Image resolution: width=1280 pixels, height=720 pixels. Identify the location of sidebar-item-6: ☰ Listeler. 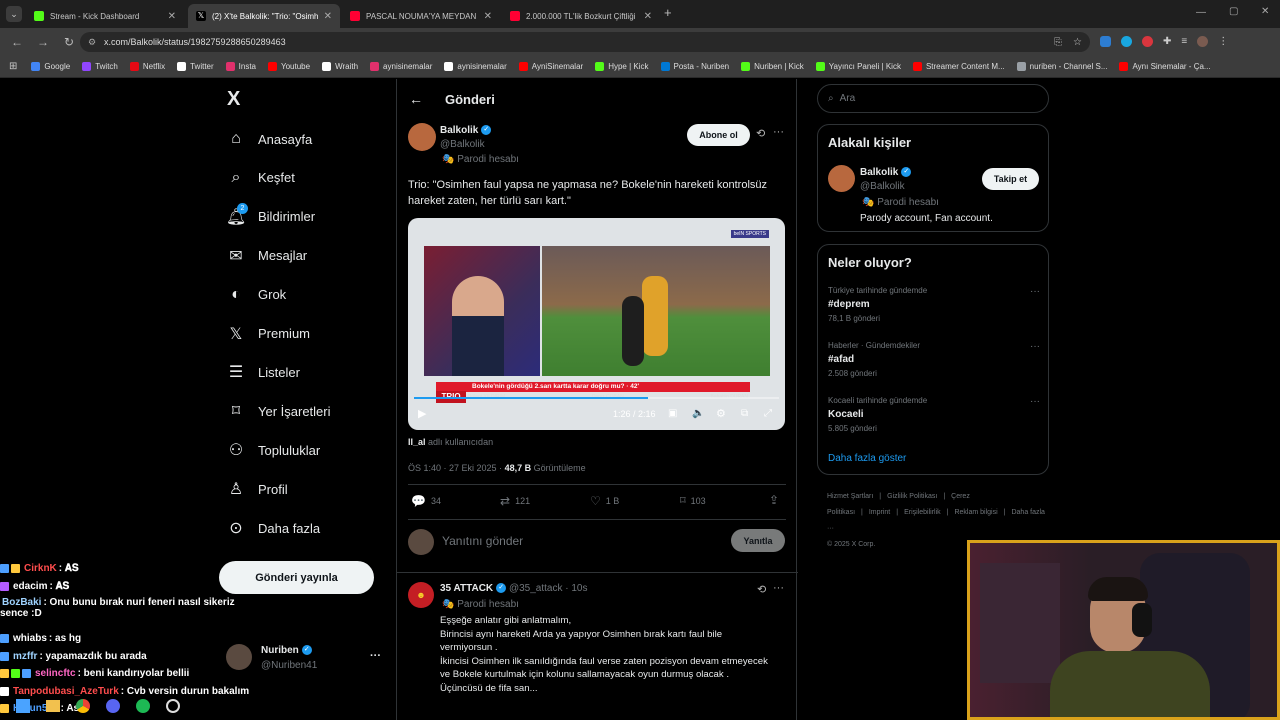
(263, 372).